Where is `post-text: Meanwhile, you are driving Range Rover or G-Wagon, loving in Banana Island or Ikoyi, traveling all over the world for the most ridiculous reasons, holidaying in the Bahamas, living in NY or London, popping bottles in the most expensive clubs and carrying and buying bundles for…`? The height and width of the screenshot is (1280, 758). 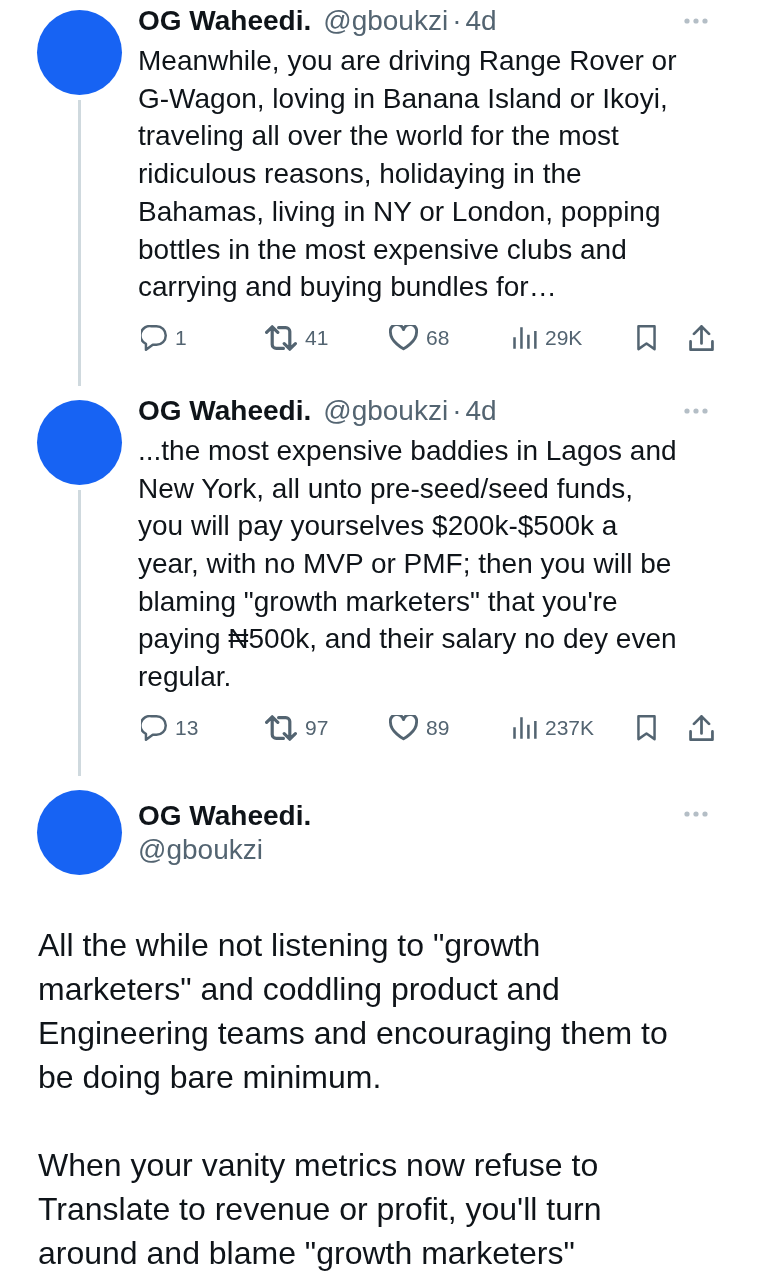
post-text: Meanwhile, you are driving Range Rover or G-Wagon, loving in Banana Island or Ikoyi, traveling all over the world for the most ridiculous reasons, holidaying in the Bahamas, living in NY or London, popping bottles in the most expensive clubs and carrying and buying bundles for… is located at coordinates (408, 174).